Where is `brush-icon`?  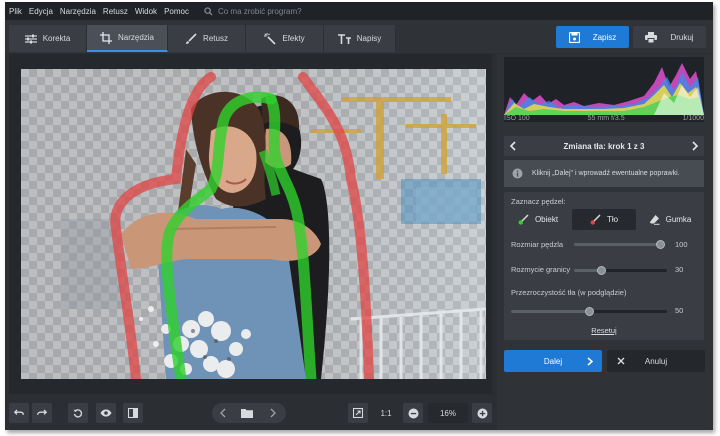 brush-icon is located at coordinates (191, 38).